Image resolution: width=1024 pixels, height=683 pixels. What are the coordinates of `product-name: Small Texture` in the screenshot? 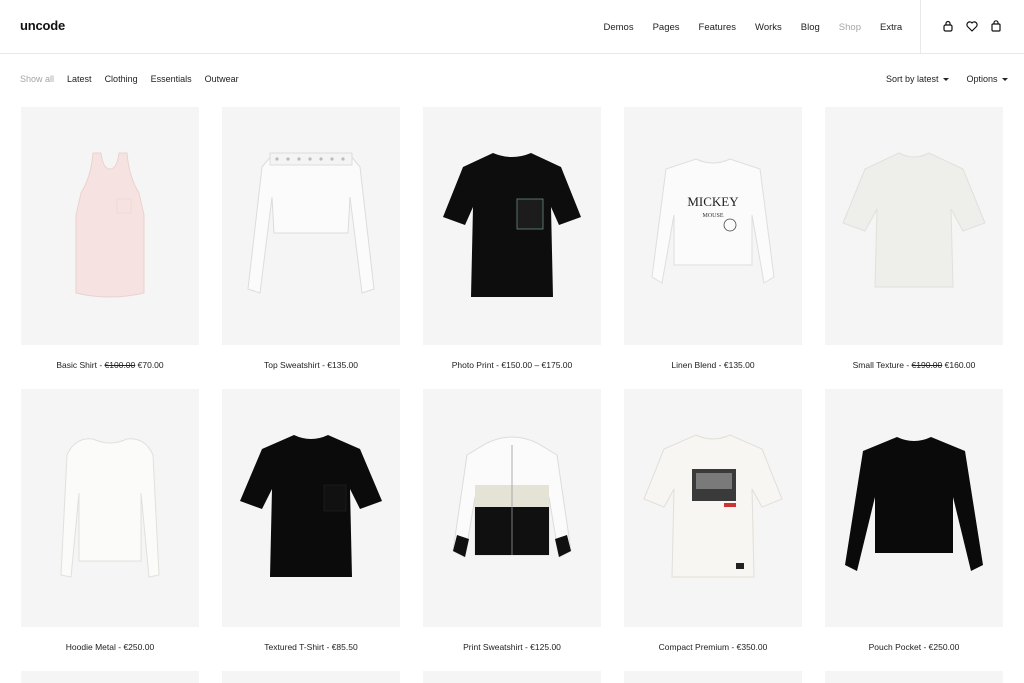 It's located at (878, 365).